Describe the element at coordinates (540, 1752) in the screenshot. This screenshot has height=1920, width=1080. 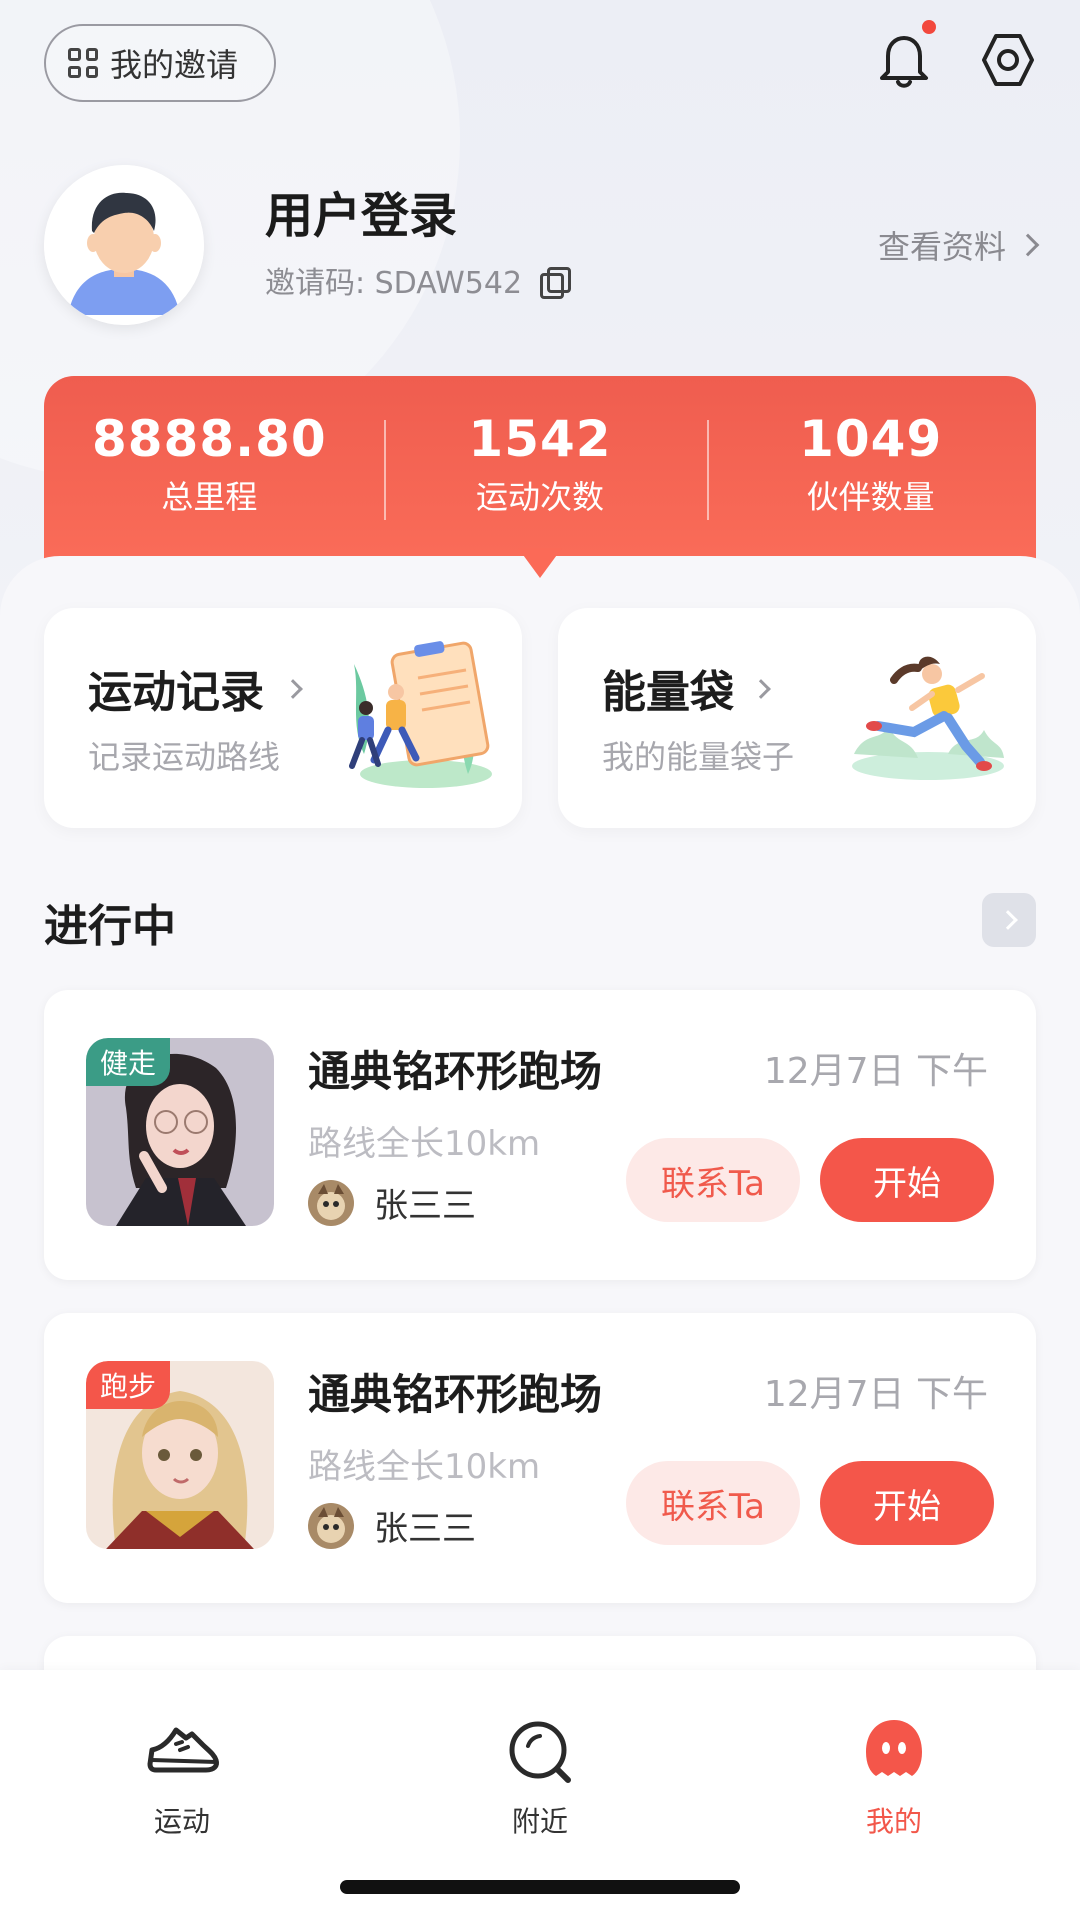
I see `search-icon` at that location.